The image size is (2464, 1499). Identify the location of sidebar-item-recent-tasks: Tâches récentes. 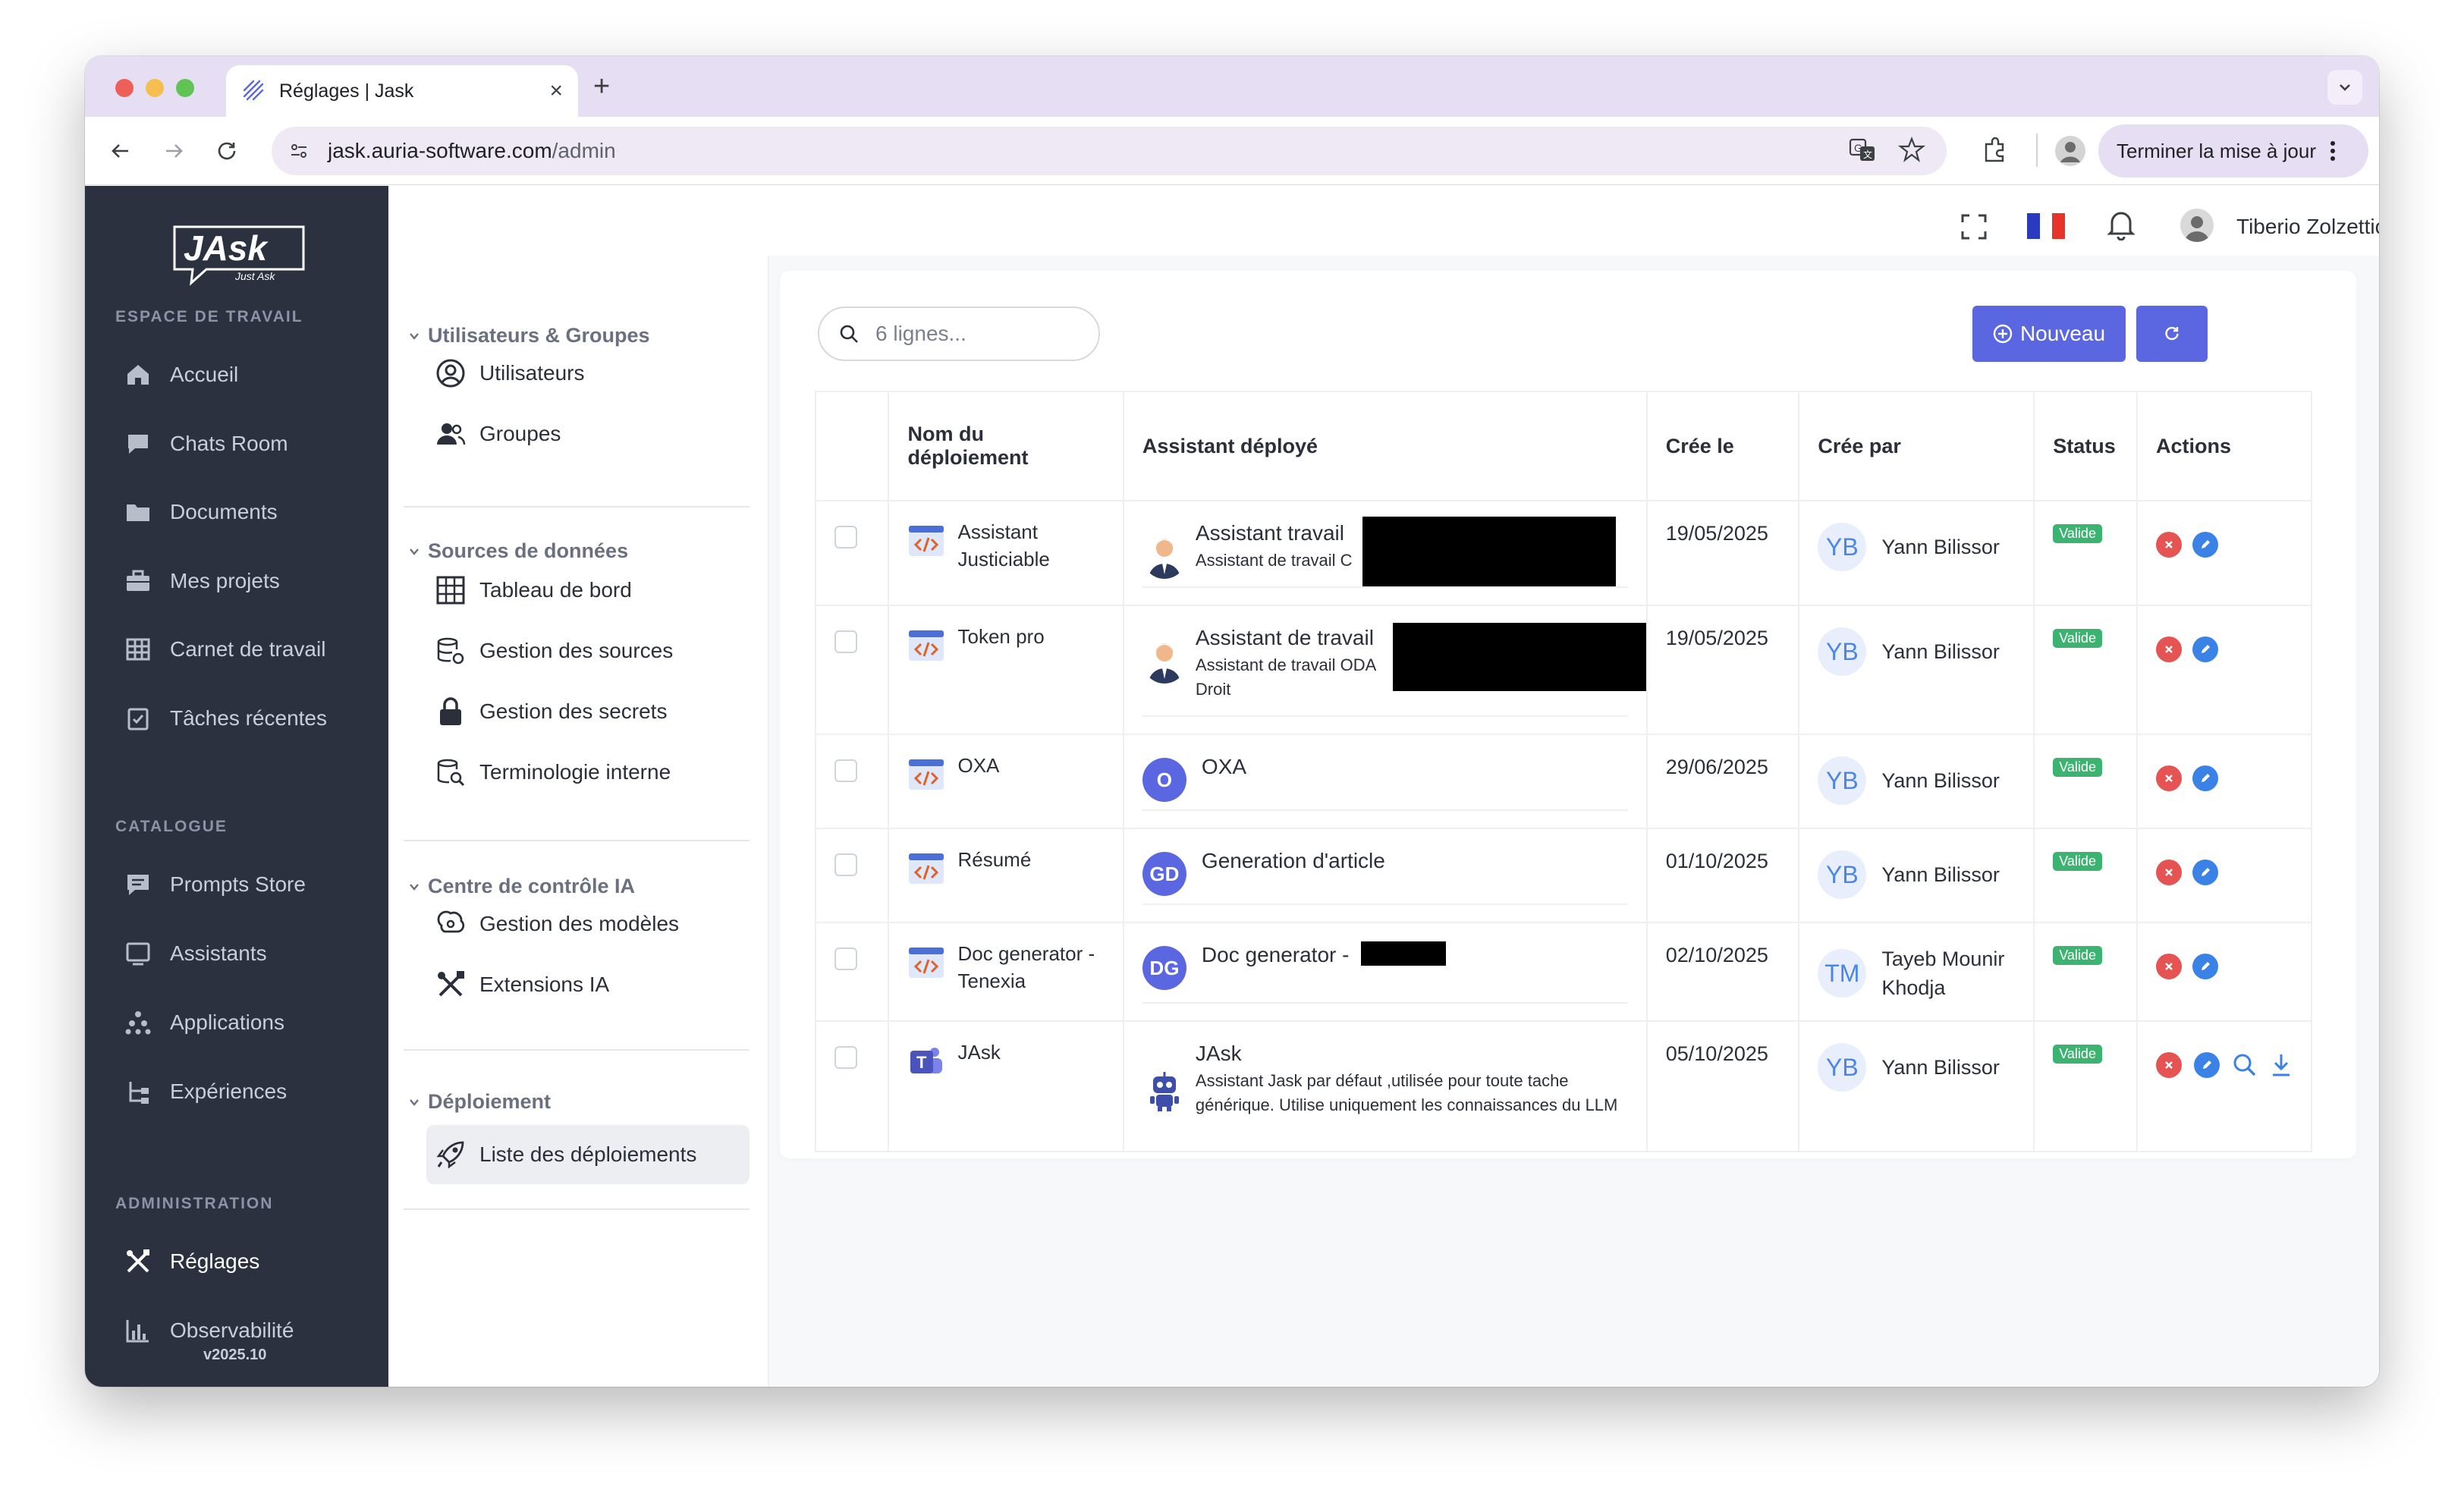
(225, 718).